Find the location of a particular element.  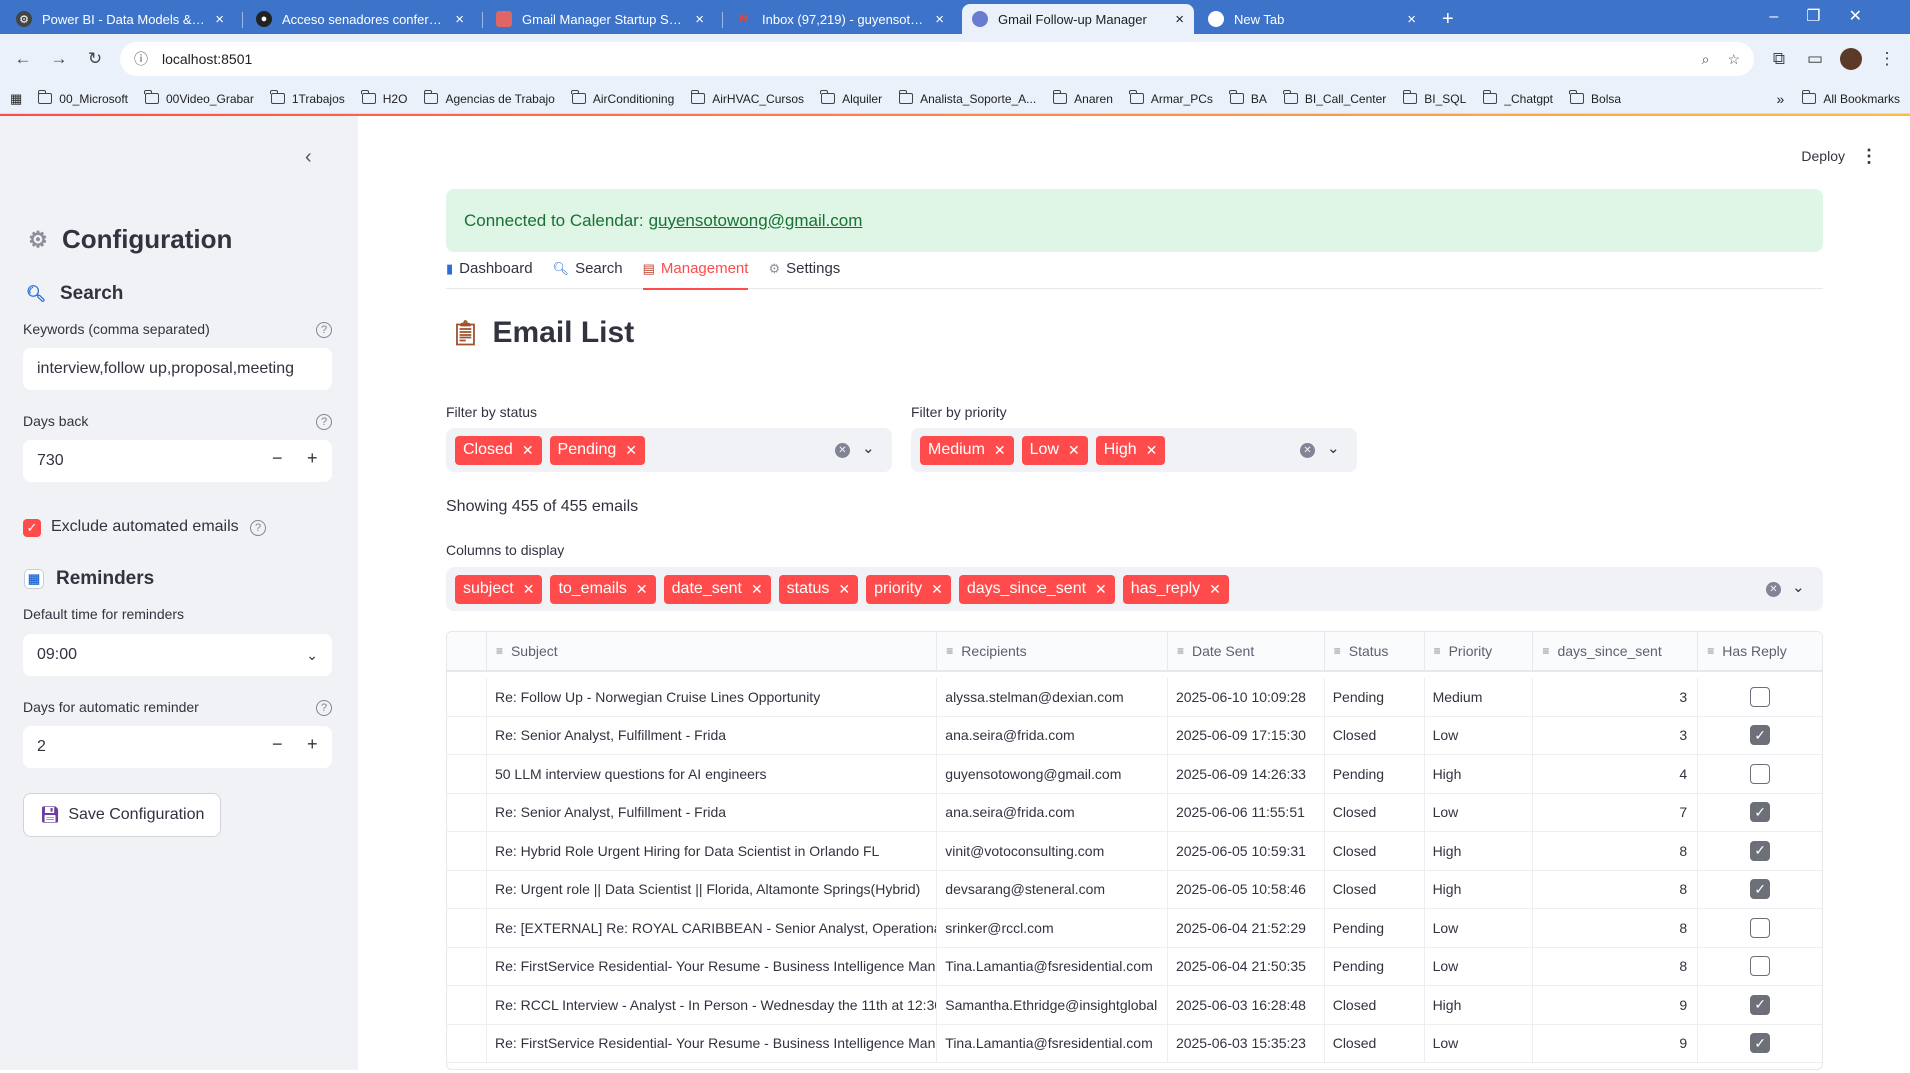

recipients-cell: alyssa.stelman@dexian.com is located at coordinates (1052, 697).